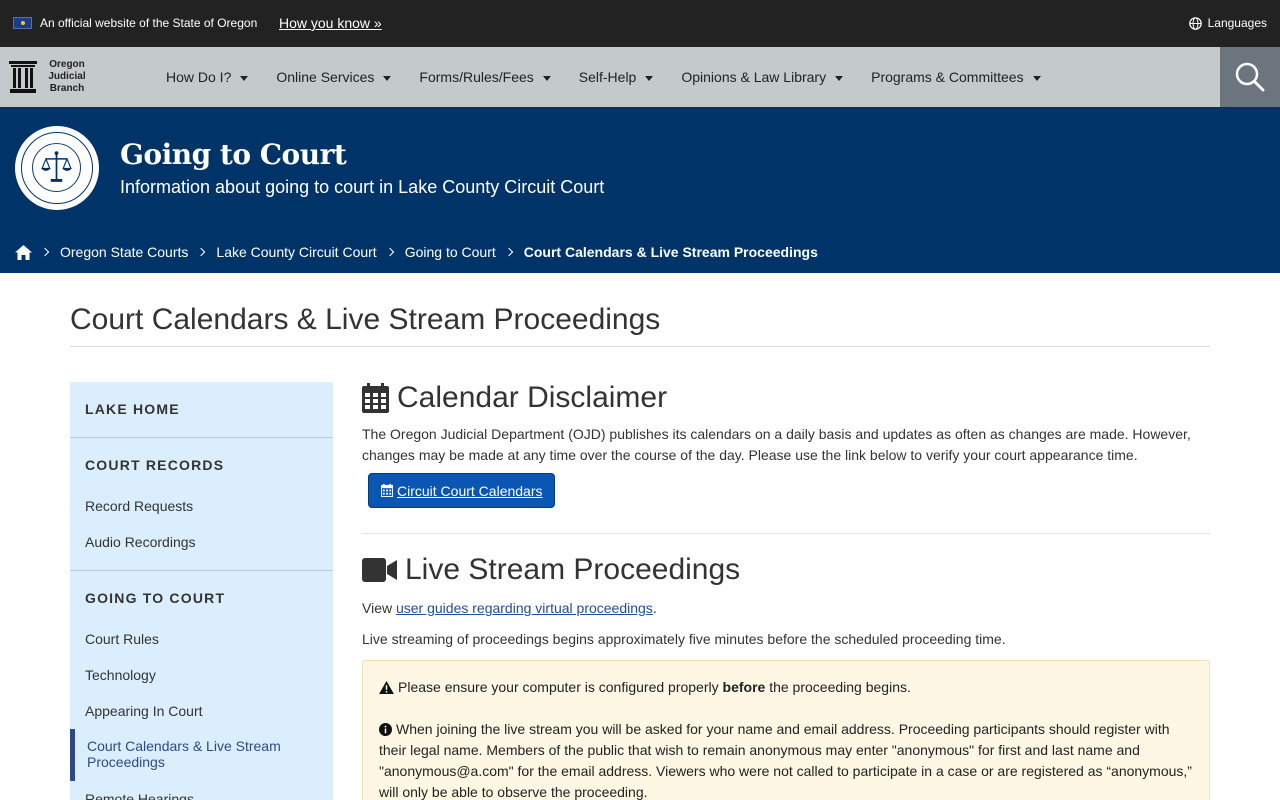 The height and width of the screenshot is (800, 1280). What do you see at coordinates (607, 77) in the screenshot?
I see `nav-label: Self-Help` at bounding box center [607, 77].